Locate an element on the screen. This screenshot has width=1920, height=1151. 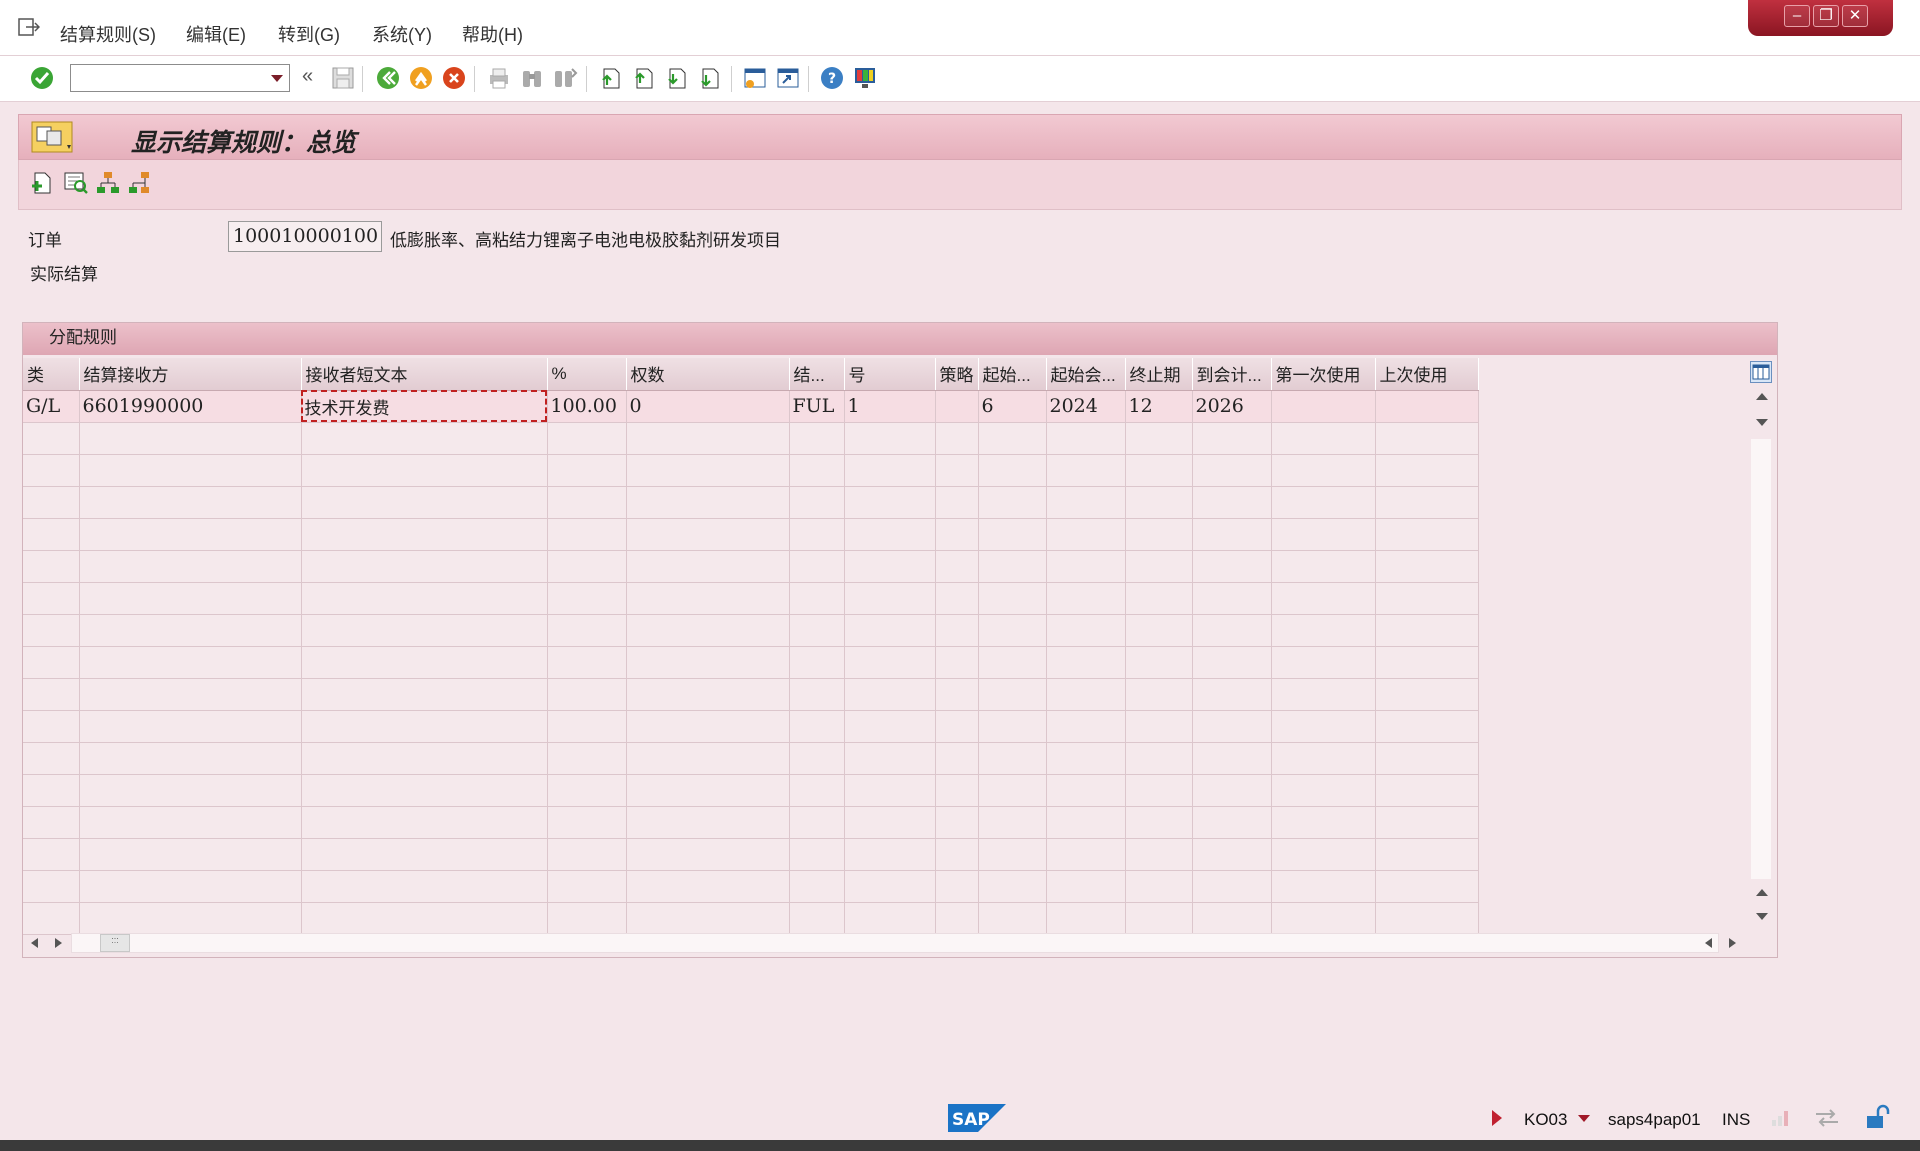
table-cell: 100.00 is located at coordinates (587, 406).